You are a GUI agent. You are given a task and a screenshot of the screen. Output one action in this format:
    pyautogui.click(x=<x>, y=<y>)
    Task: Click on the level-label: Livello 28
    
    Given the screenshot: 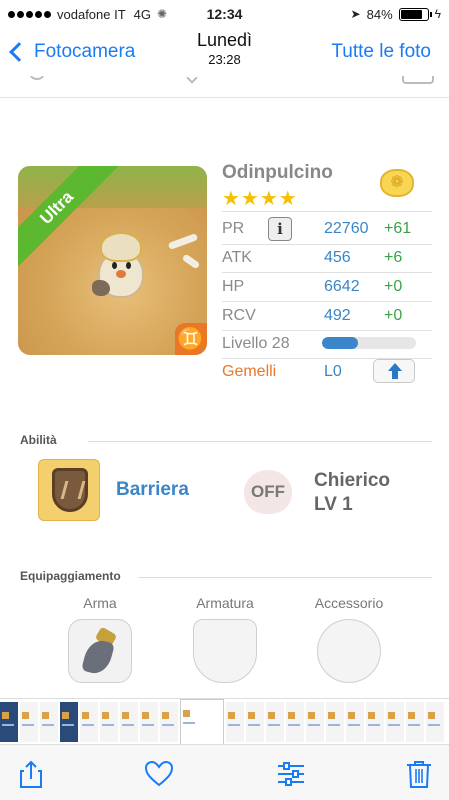 What is the action you would take?
    pyautogui.click(x=256, y=343)
    